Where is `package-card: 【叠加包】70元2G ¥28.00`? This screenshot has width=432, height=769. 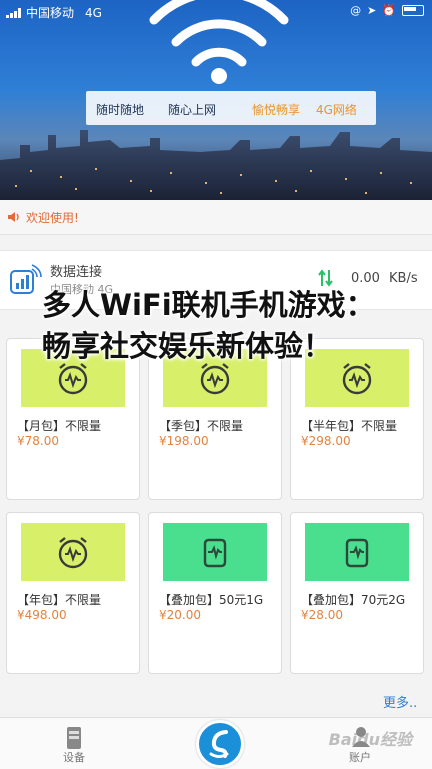 package-card: 【叠加包】70元2G ¥28.00 is located at coordinates (357, 593).